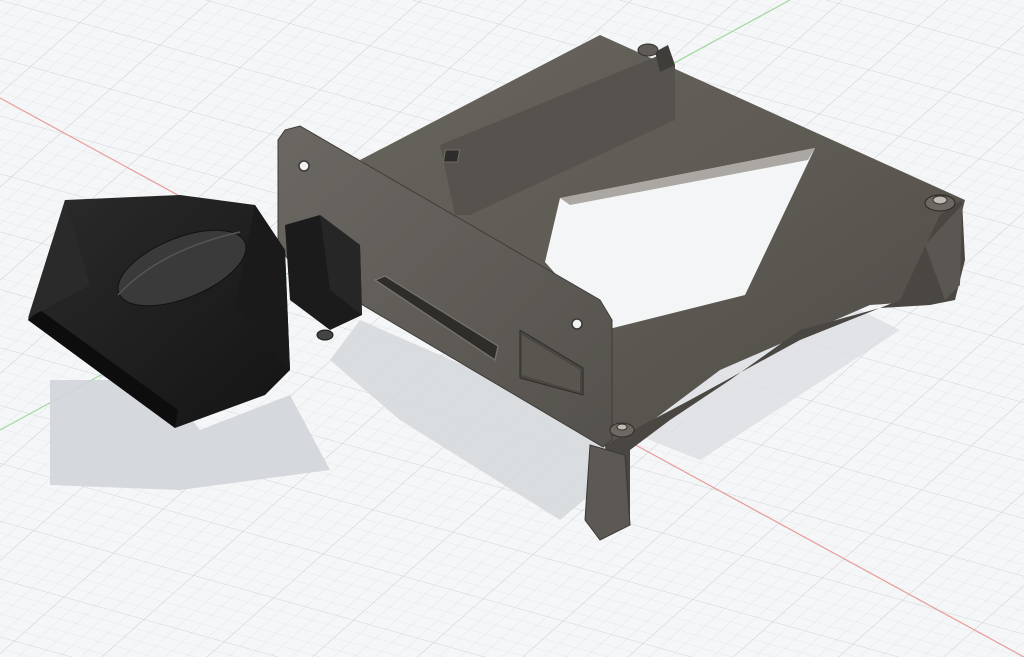  I want to click on screw-head-right, so click(940, 200).